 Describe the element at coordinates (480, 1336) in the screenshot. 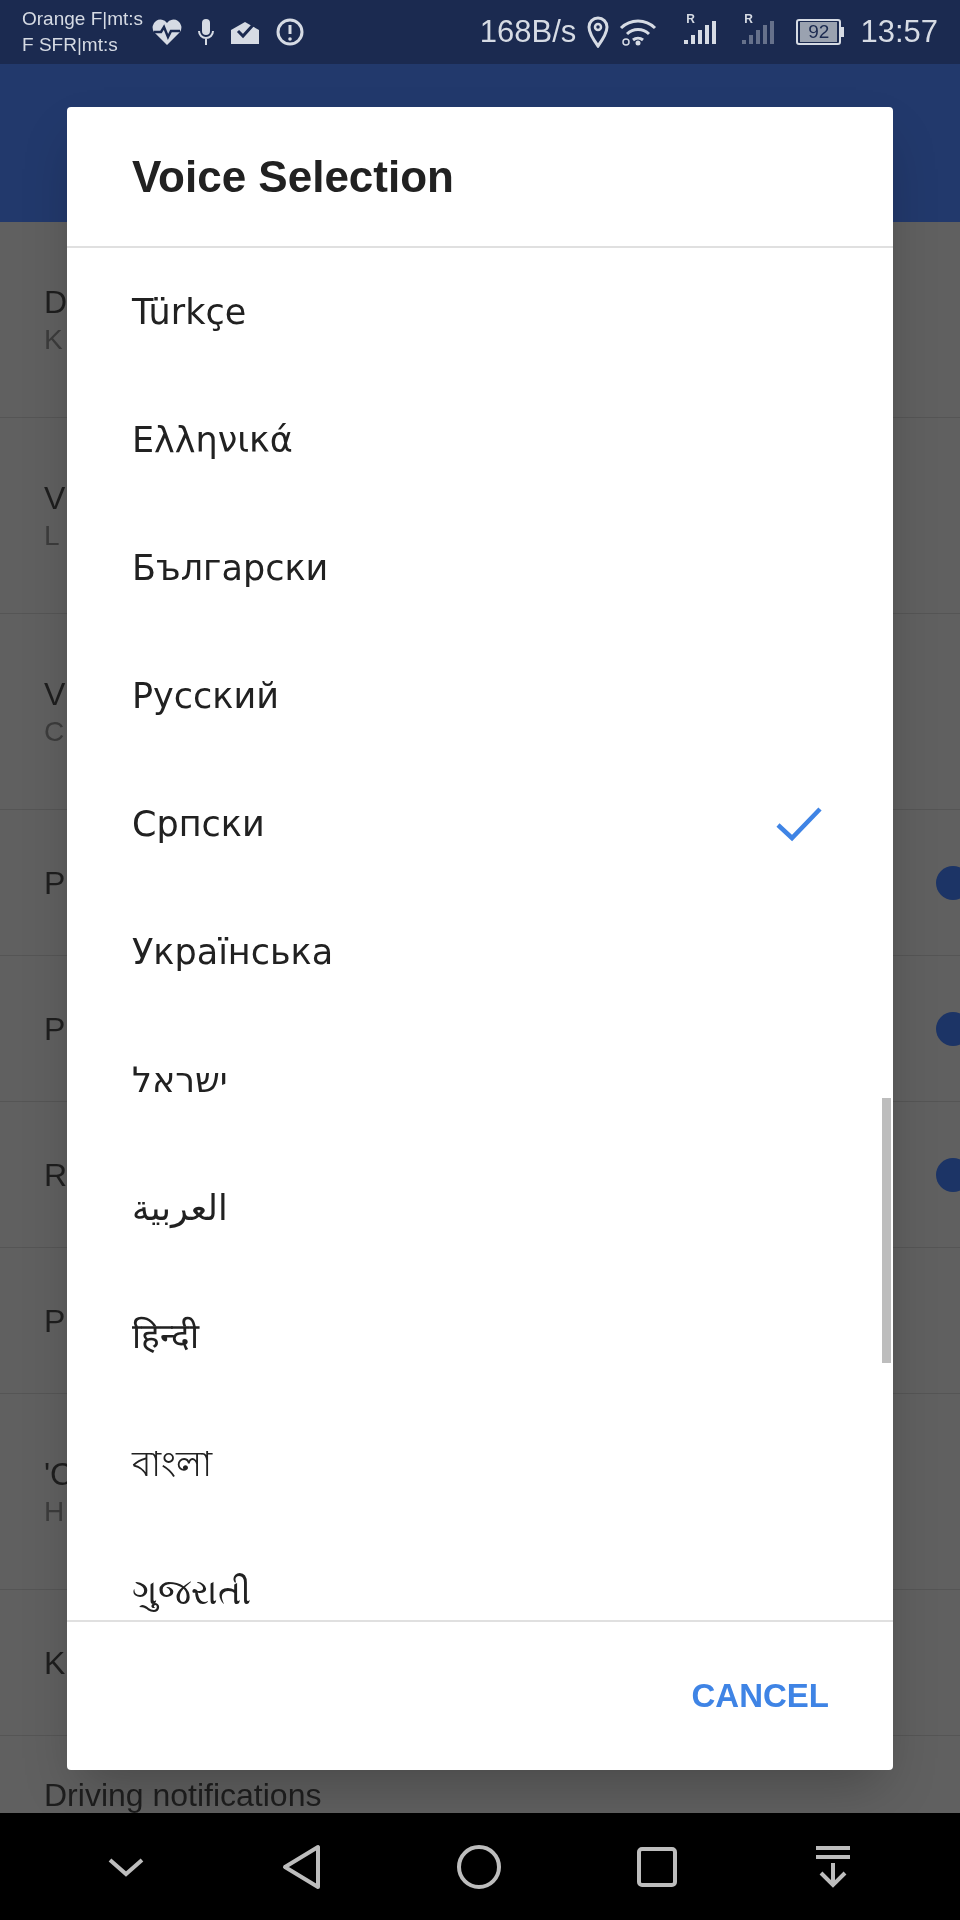

I see `voice-option: हिन्दी` at that location.